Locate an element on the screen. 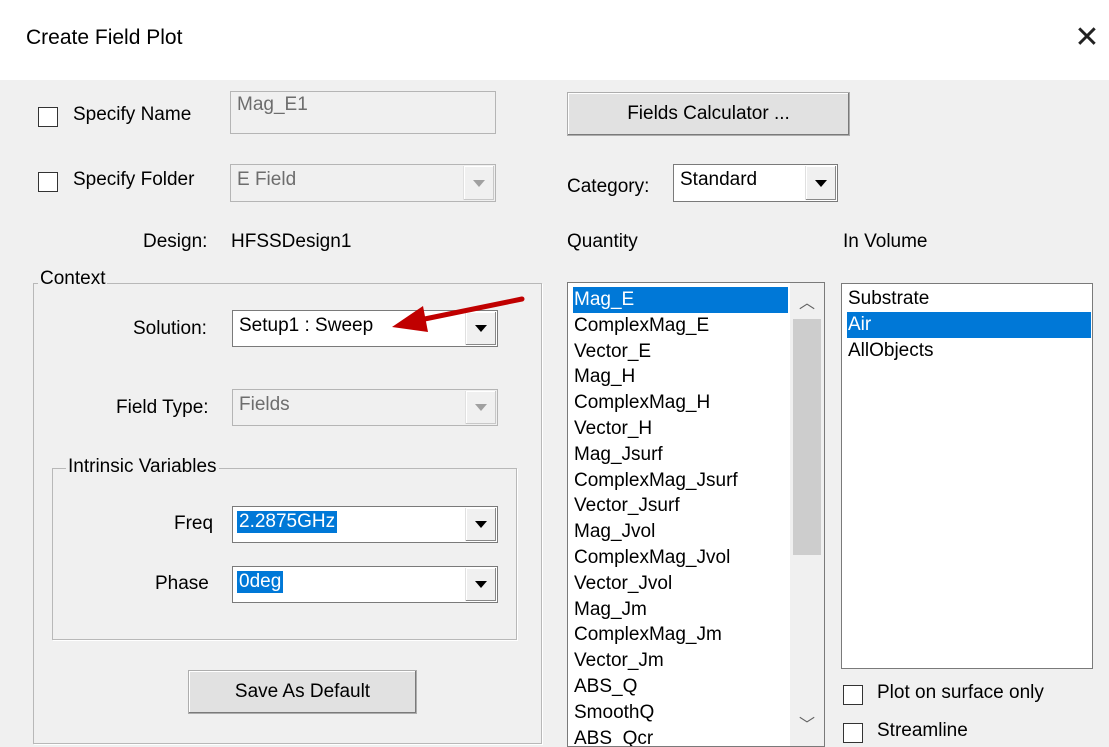 This screenshot has width=1109, height=747. list-item: Mag_E is located at coordinates (680, 300).